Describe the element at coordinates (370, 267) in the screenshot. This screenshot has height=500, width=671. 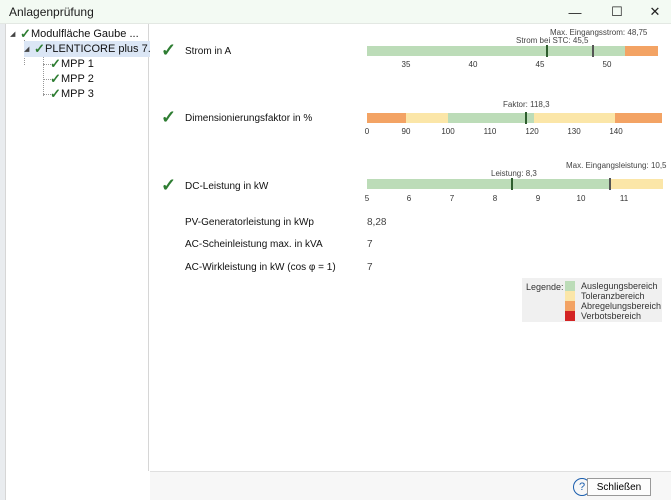
I see `stat-value-ac-active: 7` at that location.